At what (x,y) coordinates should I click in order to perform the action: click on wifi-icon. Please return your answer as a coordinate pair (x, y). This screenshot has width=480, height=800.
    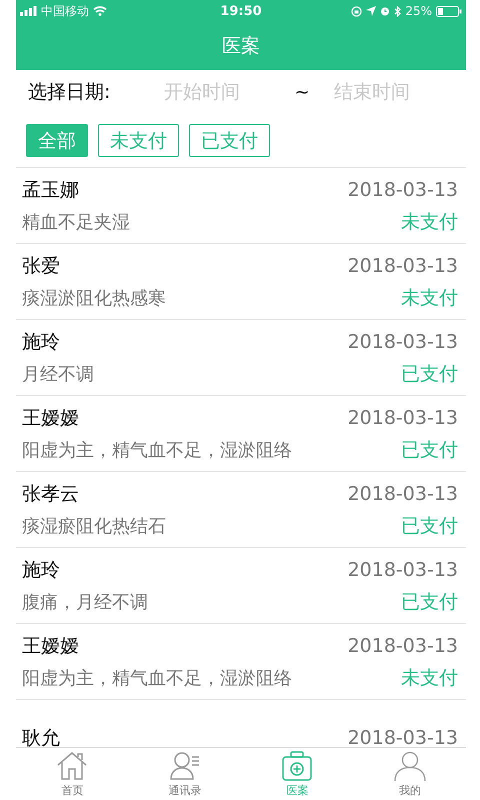
    Looking at the image, I should click on (100, 11).